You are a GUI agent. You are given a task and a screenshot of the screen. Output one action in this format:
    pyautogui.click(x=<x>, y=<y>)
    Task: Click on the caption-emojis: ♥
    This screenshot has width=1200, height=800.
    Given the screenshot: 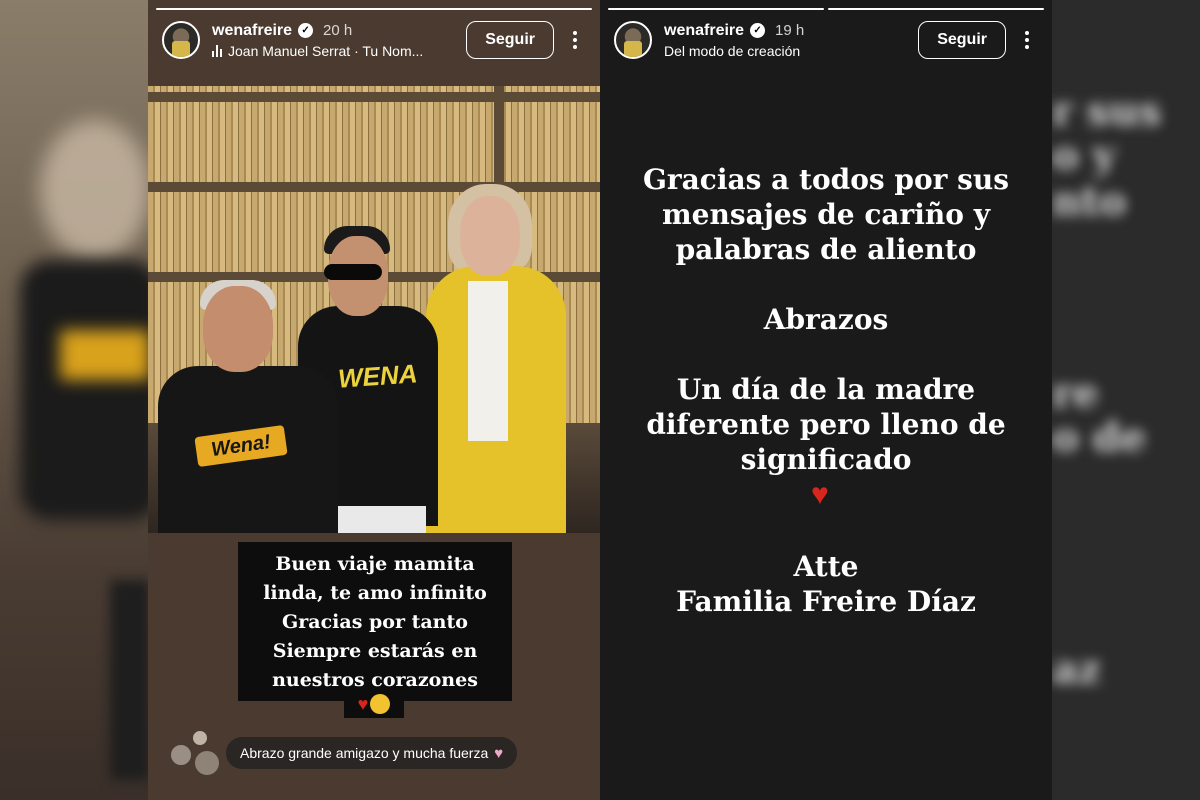 What is the action you would take?
    pyautogui.click(x=374, y=704)
    